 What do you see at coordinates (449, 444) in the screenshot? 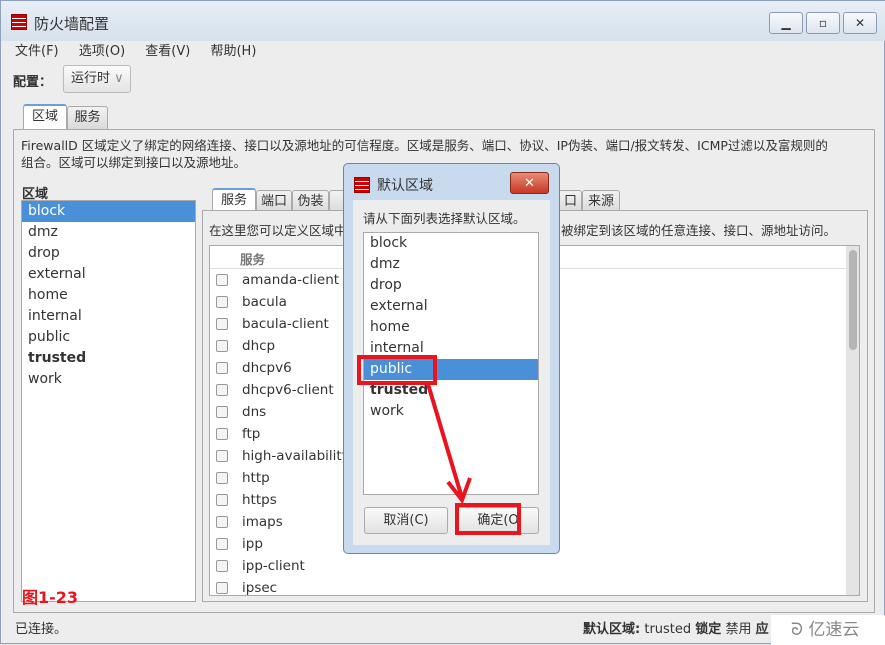
I see `annotation-arrow` at bounding box center [449, 444].